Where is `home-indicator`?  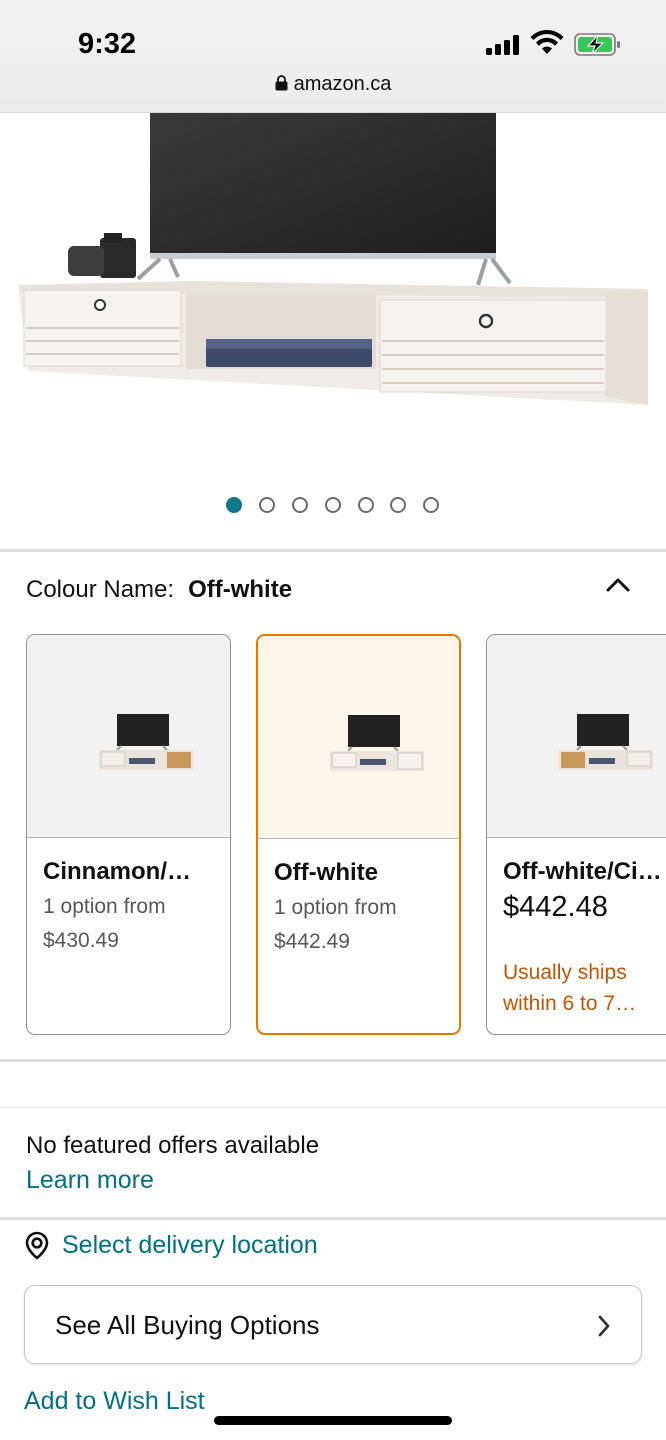 home-indicator is located at coordinates (333, 1420).